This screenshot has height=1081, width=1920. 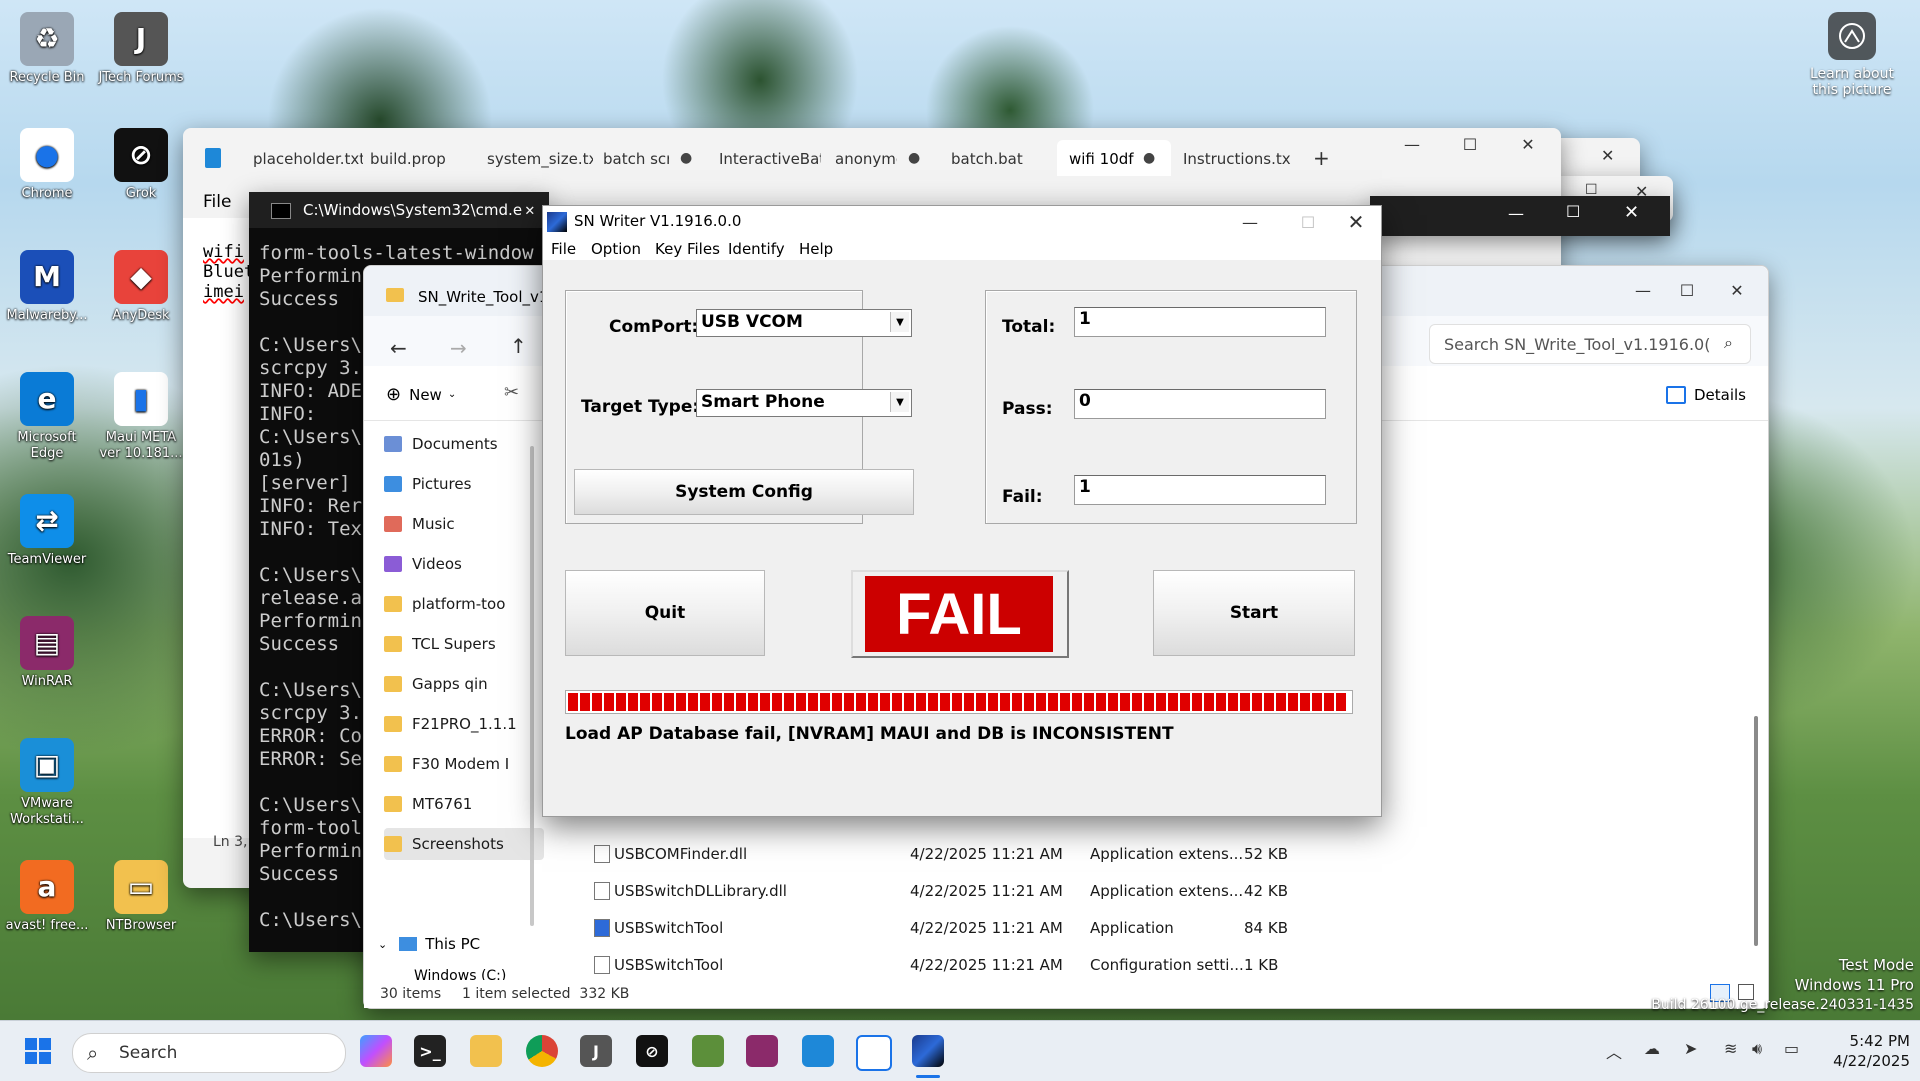 What do you see at coordinates (1757, 1049) in the screenshot?
I see `volume-icon: 🔊︎` at bounding box center [1757, 1049].